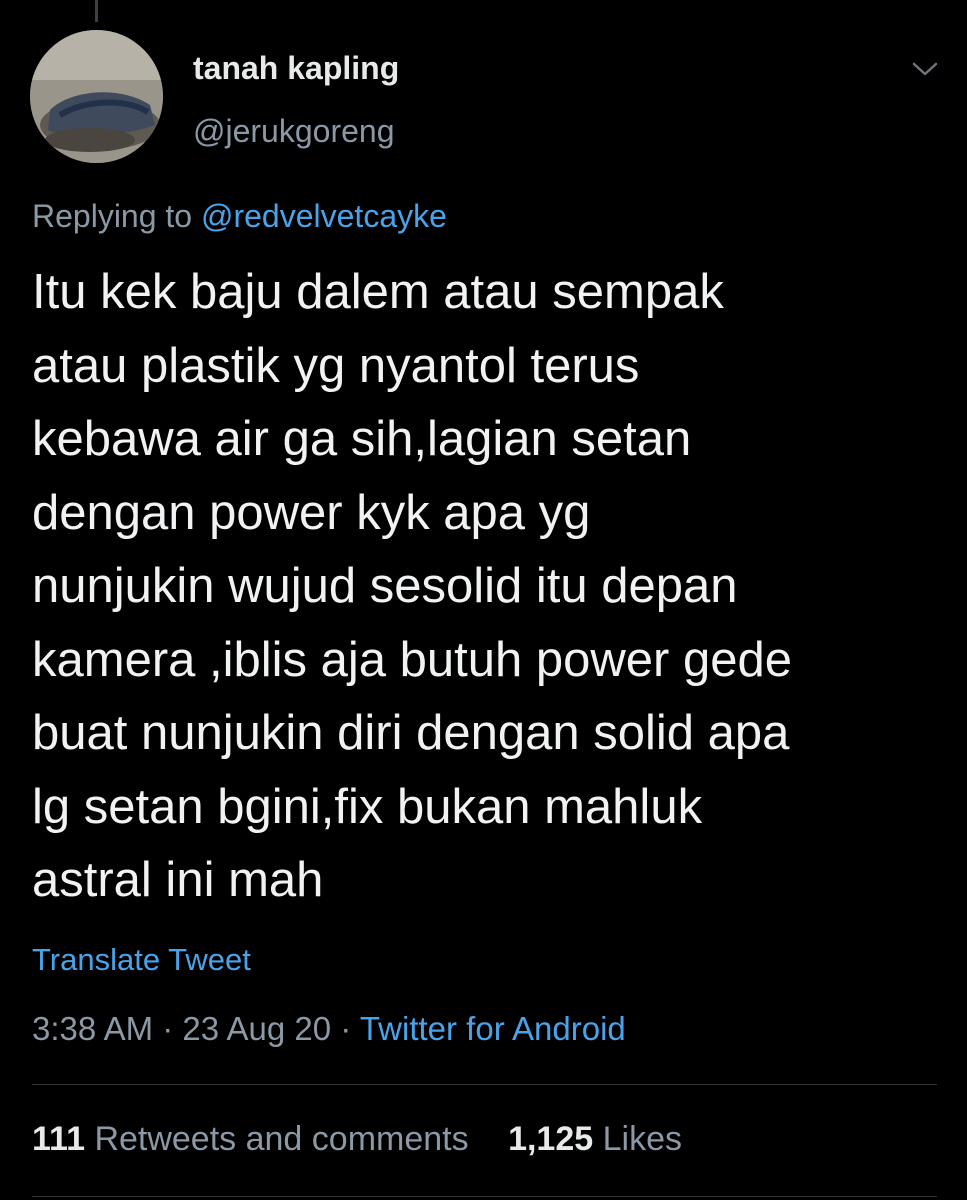  What do you see at coordinates (595, 1139) in the screenshot?
I see `likes-stat: 1,125 Likes` at bounding box center [595, 1139].